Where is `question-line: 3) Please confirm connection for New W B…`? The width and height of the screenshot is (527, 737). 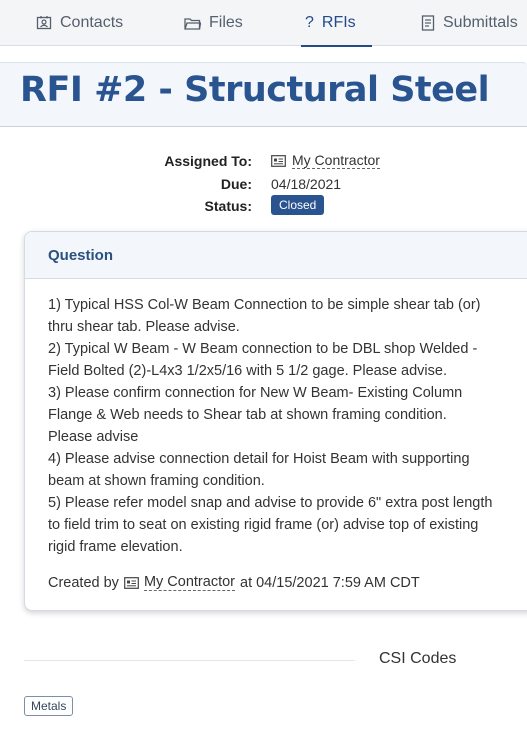 question-line: 3) Please confirm connection for New W B… is located at coordinates (255, 393).